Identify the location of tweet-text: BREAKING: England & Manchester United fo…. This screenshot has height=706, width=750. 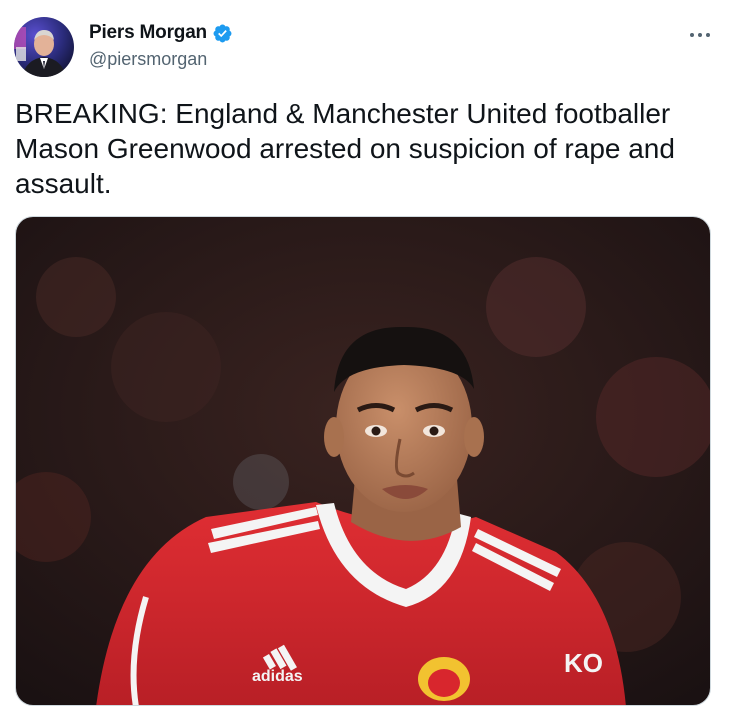
(345, 148).